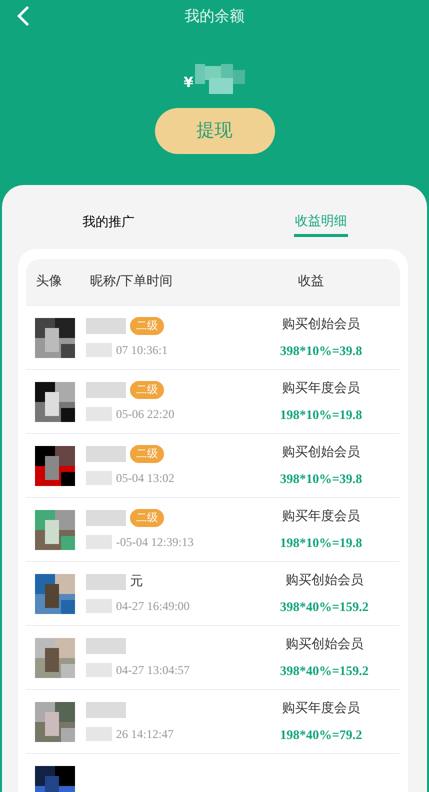  I want to click on order-time: 04-27 13:04:57, so click(153, 670).